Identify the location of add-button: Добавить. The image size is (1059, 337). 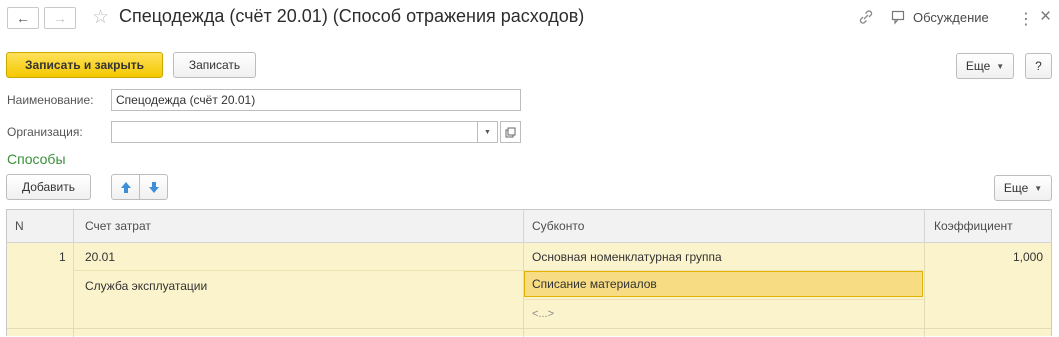
(48, 187).